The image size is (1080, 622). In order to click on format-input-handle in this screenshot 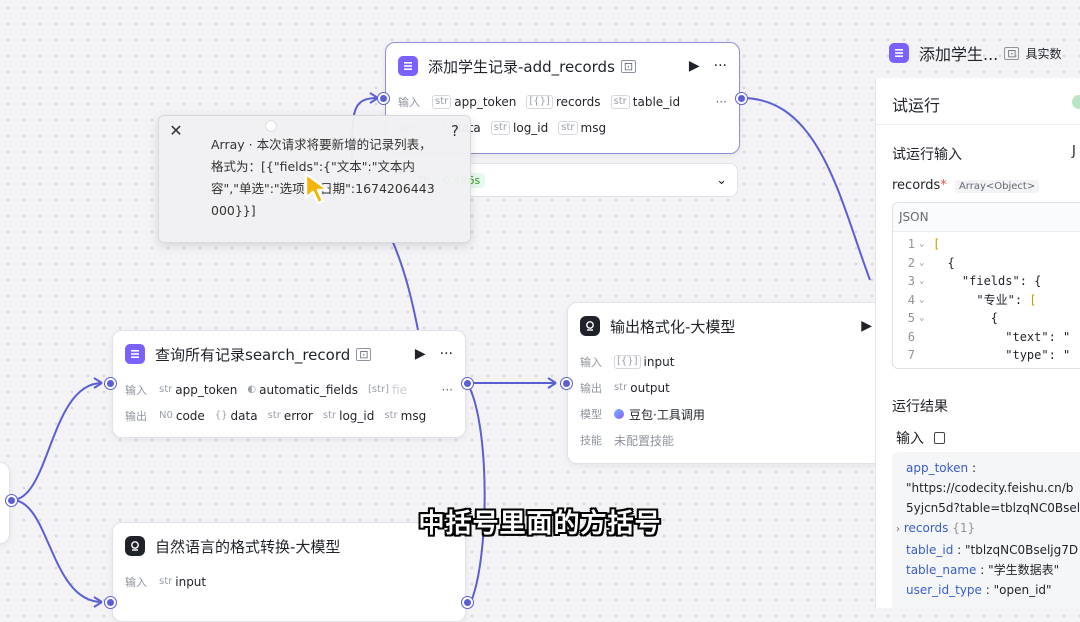, I will do `click(566, 383)`.